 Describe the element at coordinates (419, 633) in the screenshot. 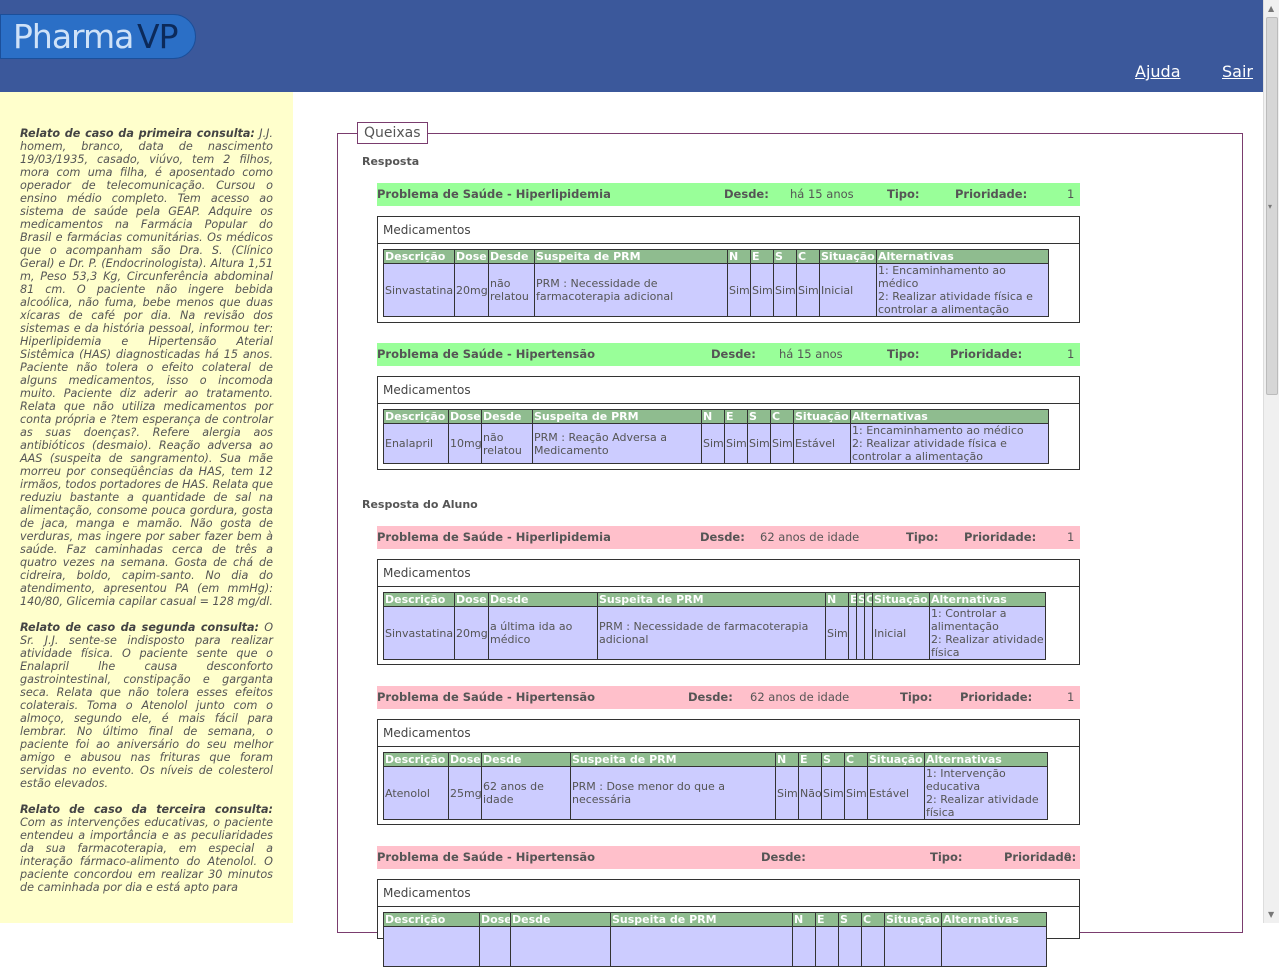

I see `table-cell: Sinvastatina` at that location.